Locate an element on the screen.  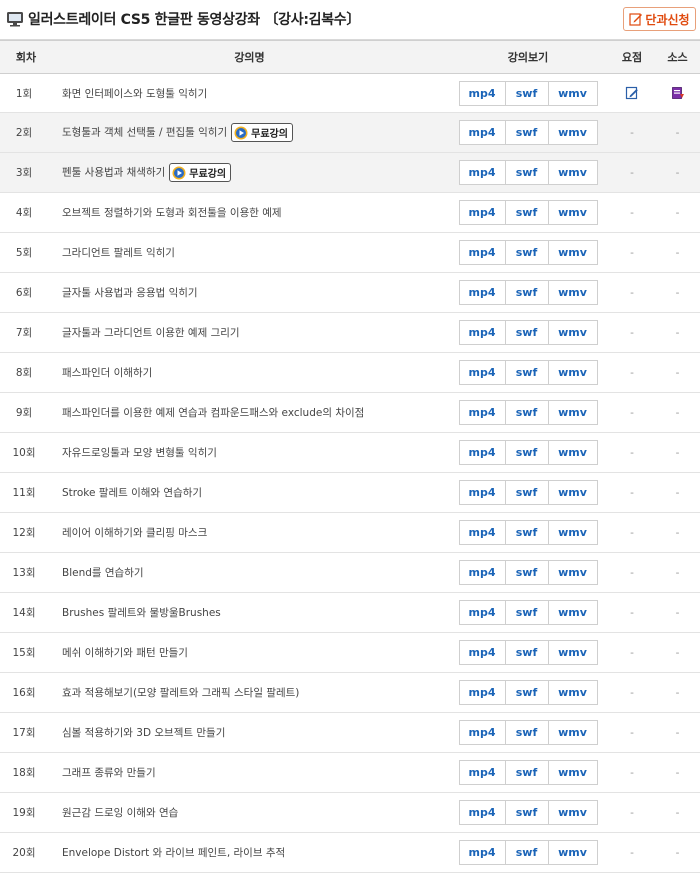
monitor-icon is located at coordinates (15, 19).